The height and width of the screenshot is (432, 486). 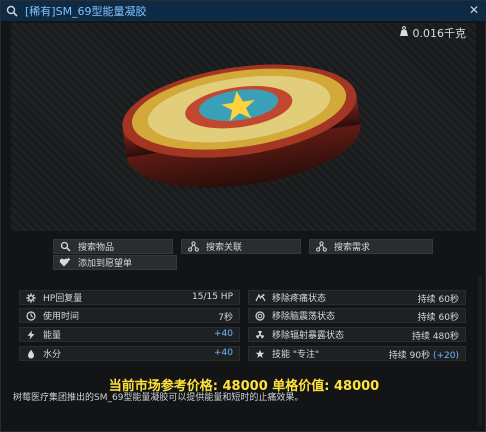 I want to click on pain-icon, so click(x=260, y=298).